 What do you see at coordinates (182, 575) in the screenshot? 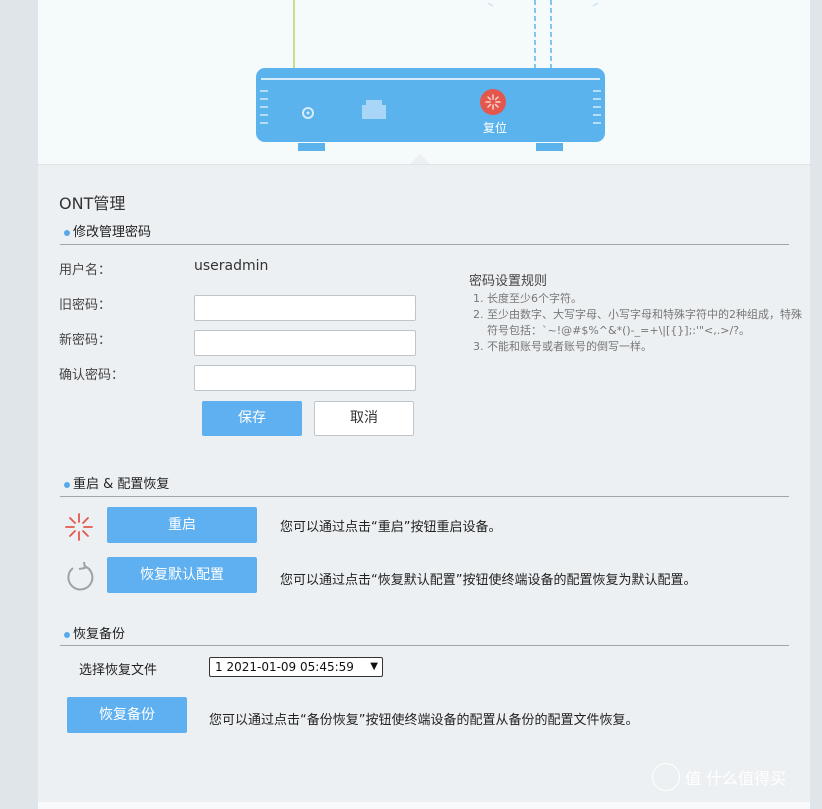
I see `restore-default-button: 恢复默认配置` at bounding box center [182, 575].